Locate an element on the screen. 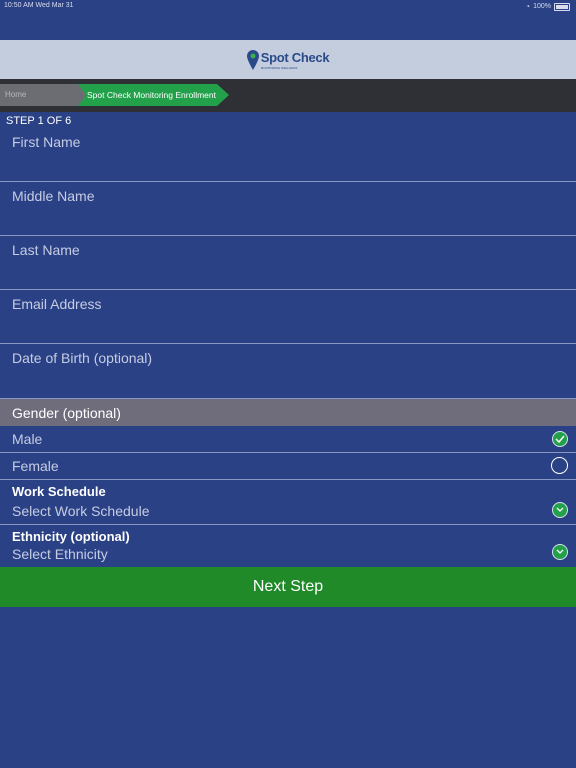  work-schedule-select: Work Schedule Select Work Schedule is located at coordinates (288, 502).